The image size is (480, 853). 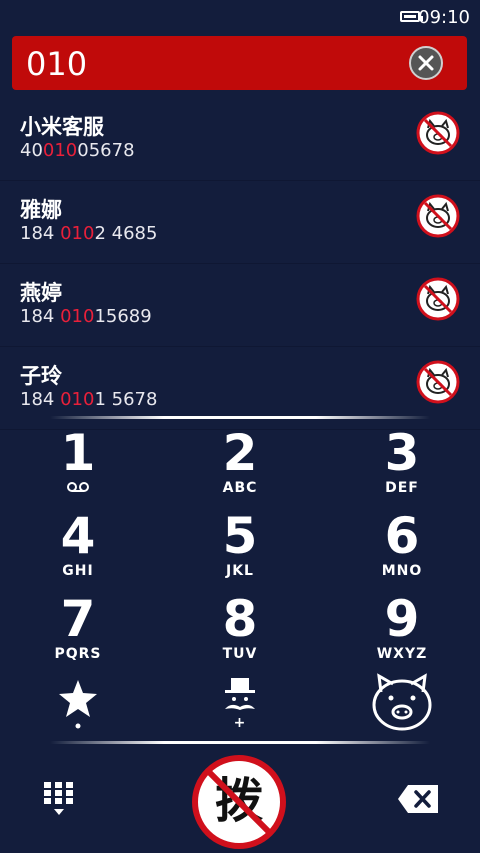 What do you see at coordinates (41, 210) in the screenshot?
I see `contact-name: 雅娜` at bounding box center [41, 210].